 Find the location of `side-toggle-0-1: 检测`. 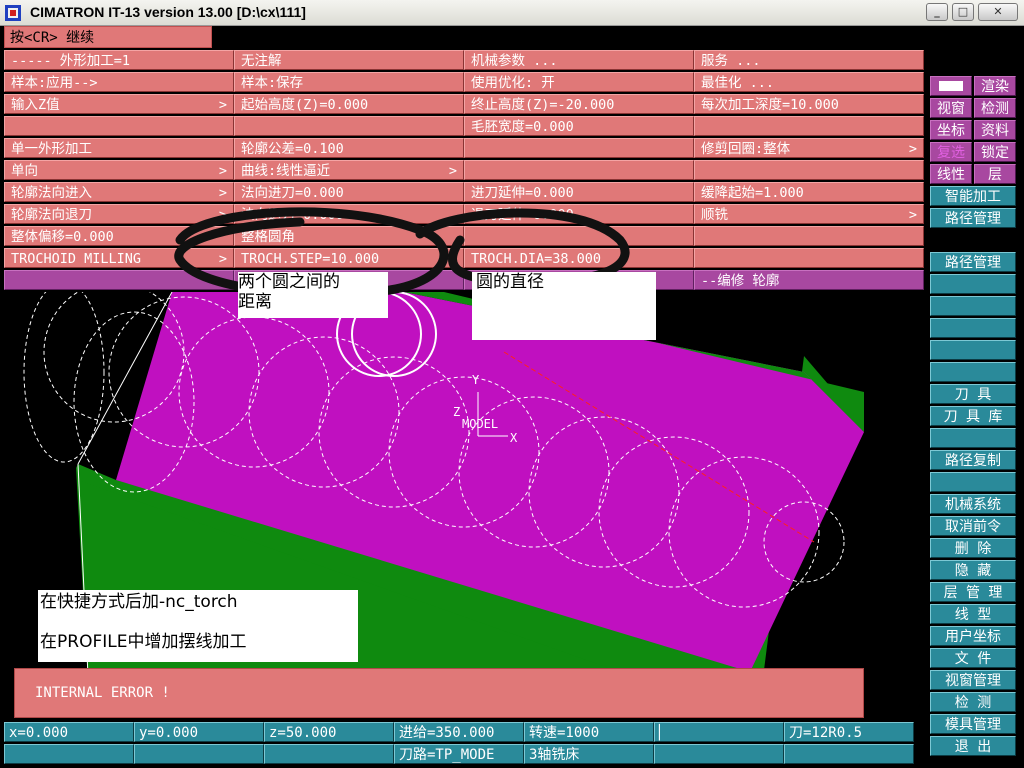

side-toggle-0-1: 检测 is located at coordinates (995, 108).